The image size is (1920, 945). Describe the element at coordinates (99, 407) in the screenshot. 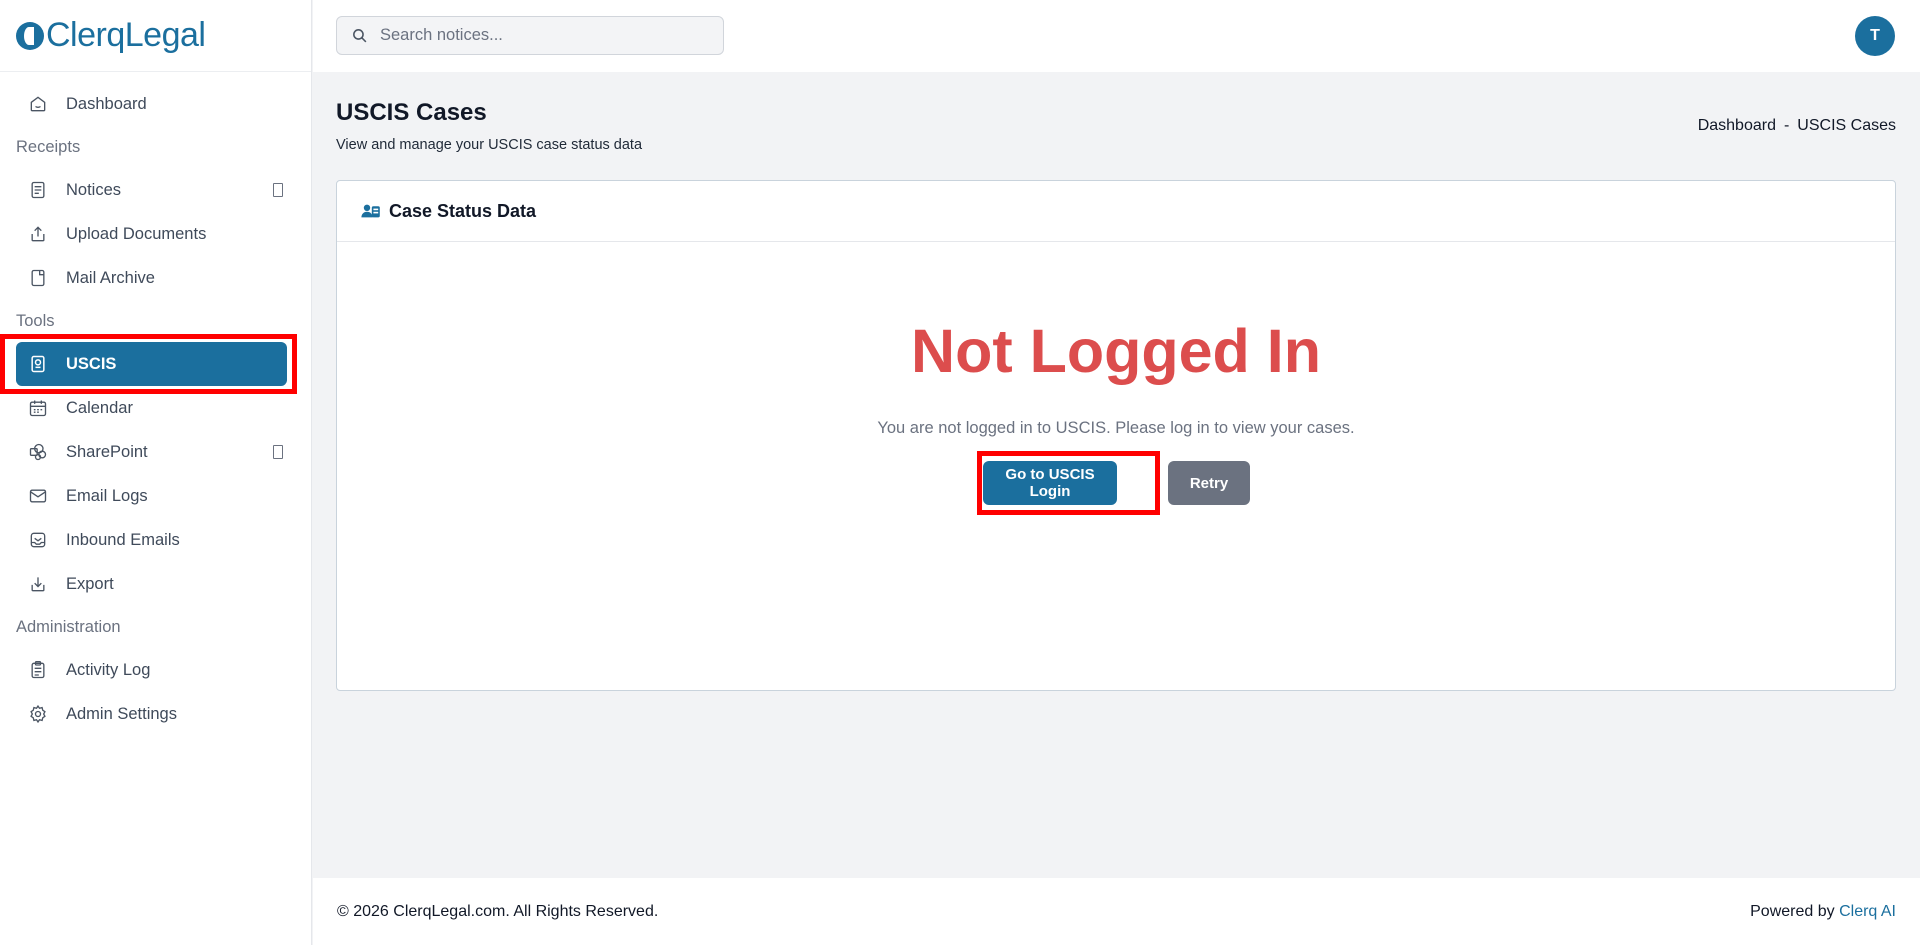

I see `sidebar-item-label: Calendar` at that location.